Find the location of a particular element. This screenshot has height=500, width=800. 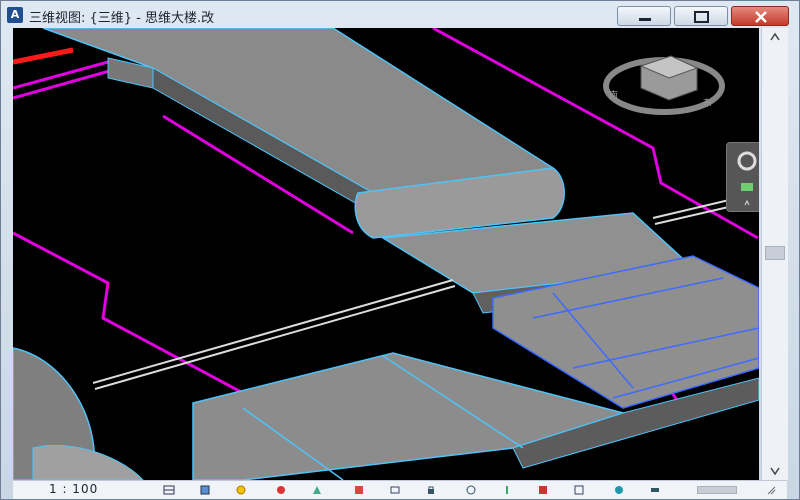

detail-level-icon is located at coordinates (169, 490).